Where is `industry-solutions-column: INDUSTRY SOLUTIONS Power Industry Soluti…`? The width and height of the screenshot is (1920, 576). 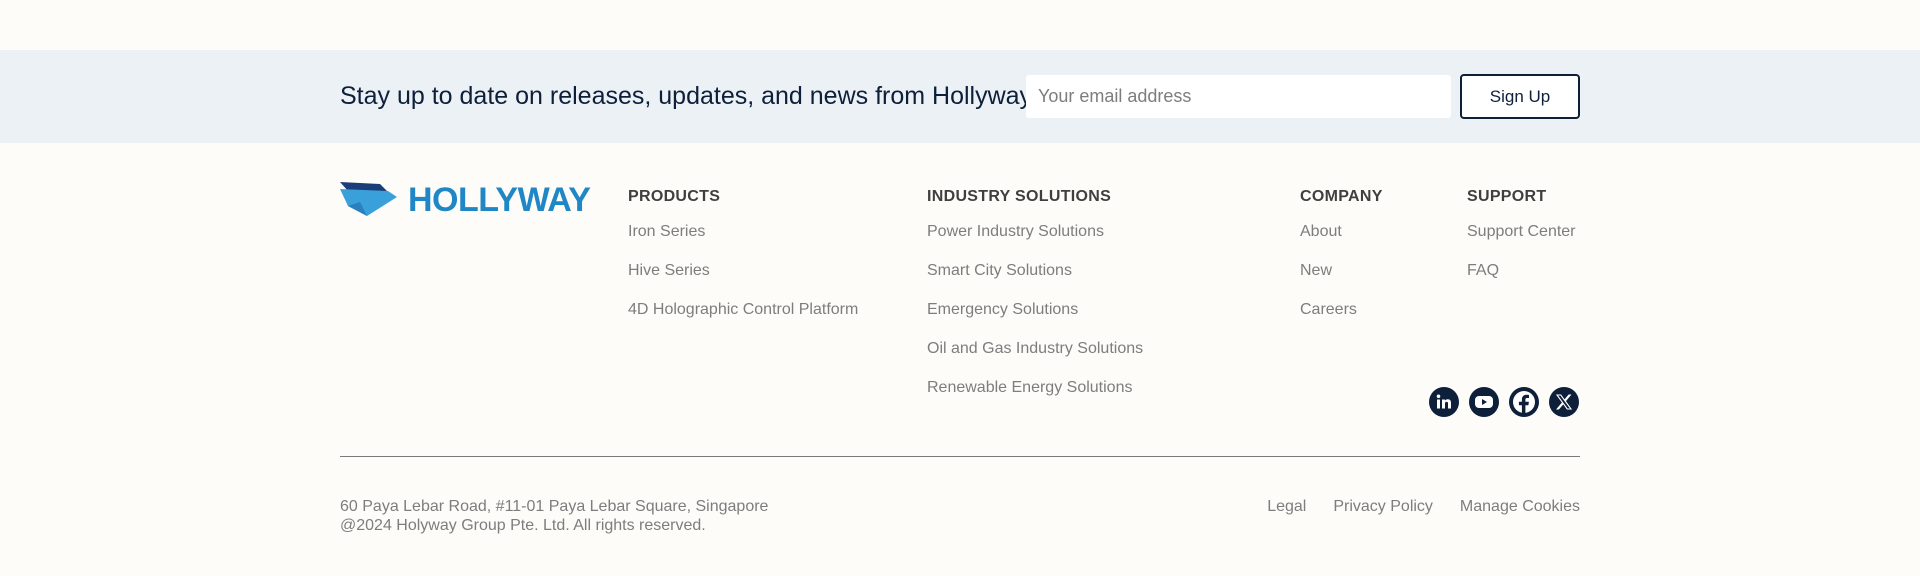 industry-solutions-column: INDUSTRY SOLUTIONS Power Industry Soluti… is located at coordinates (1035, 292).